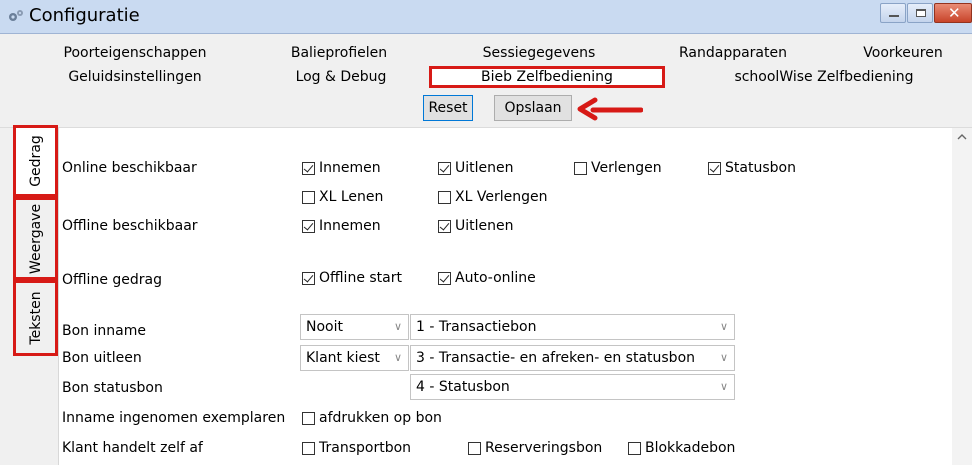 Image resolution: width=972 pixels, height=465 pixels. I want to click on minimize-button, so click(893, 13).